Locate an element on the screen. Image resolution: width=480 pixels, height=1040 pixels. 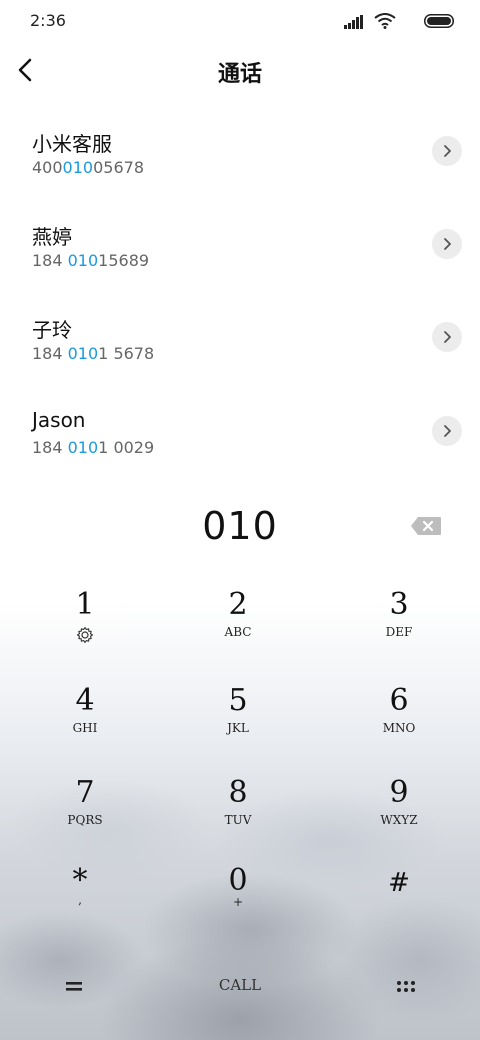
key-digit: 8 is located at coordinates (238, 792).